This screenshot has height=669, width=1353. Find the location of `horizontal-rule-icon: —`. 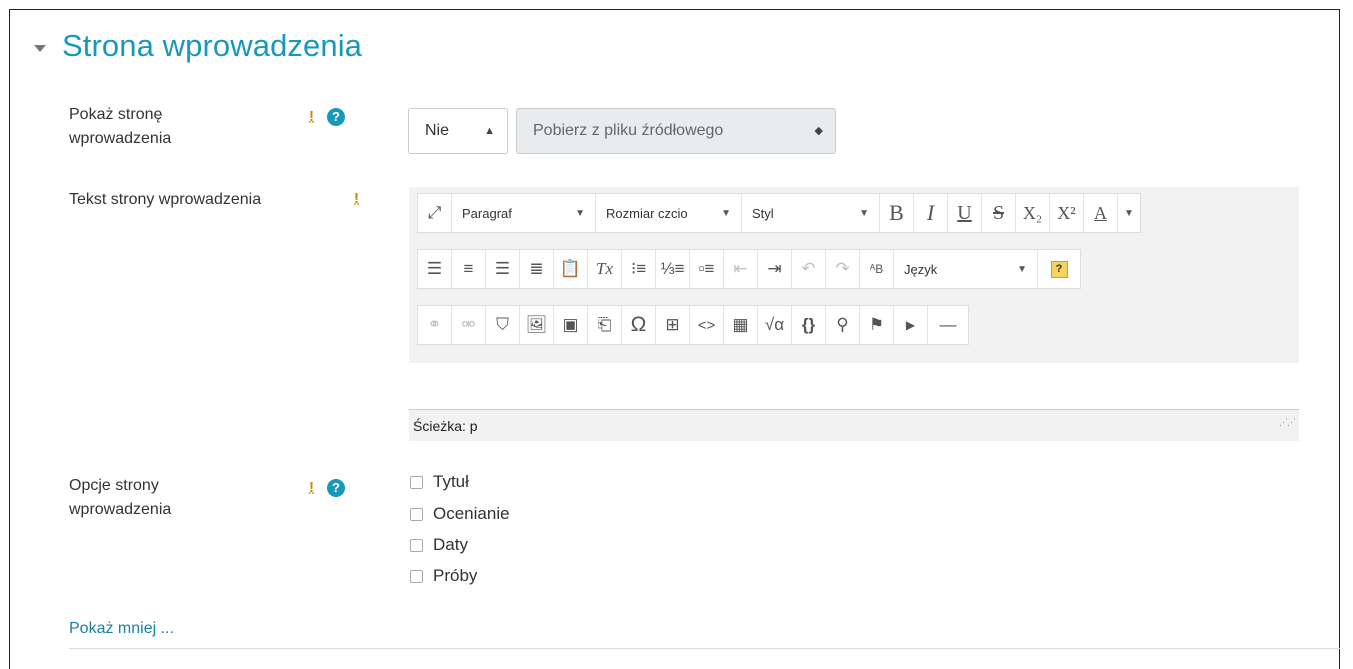

horizontal-rule-icon: — is located at coordinates (948, 325).